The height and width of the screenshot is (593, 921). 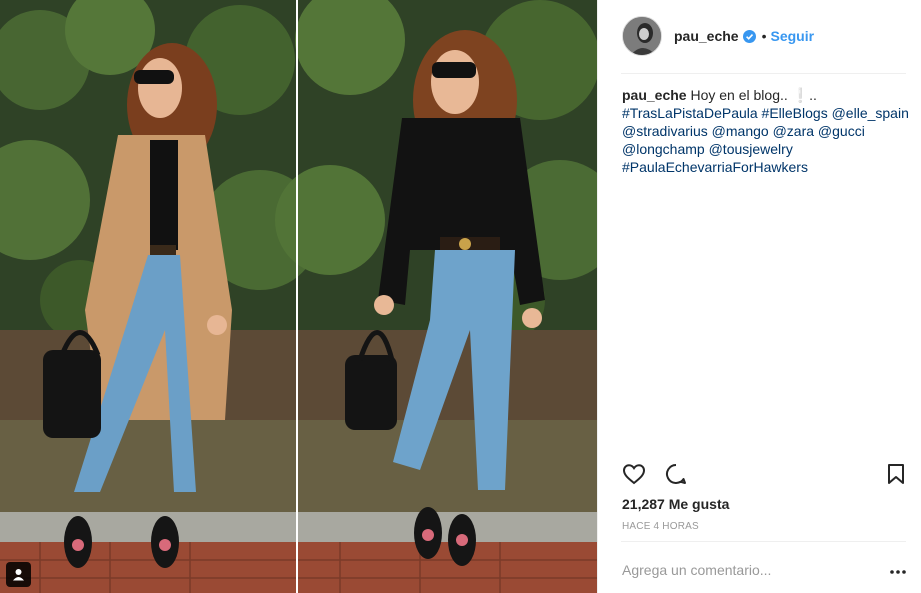 I want to click on comment-input, so click(x=742, y=570).